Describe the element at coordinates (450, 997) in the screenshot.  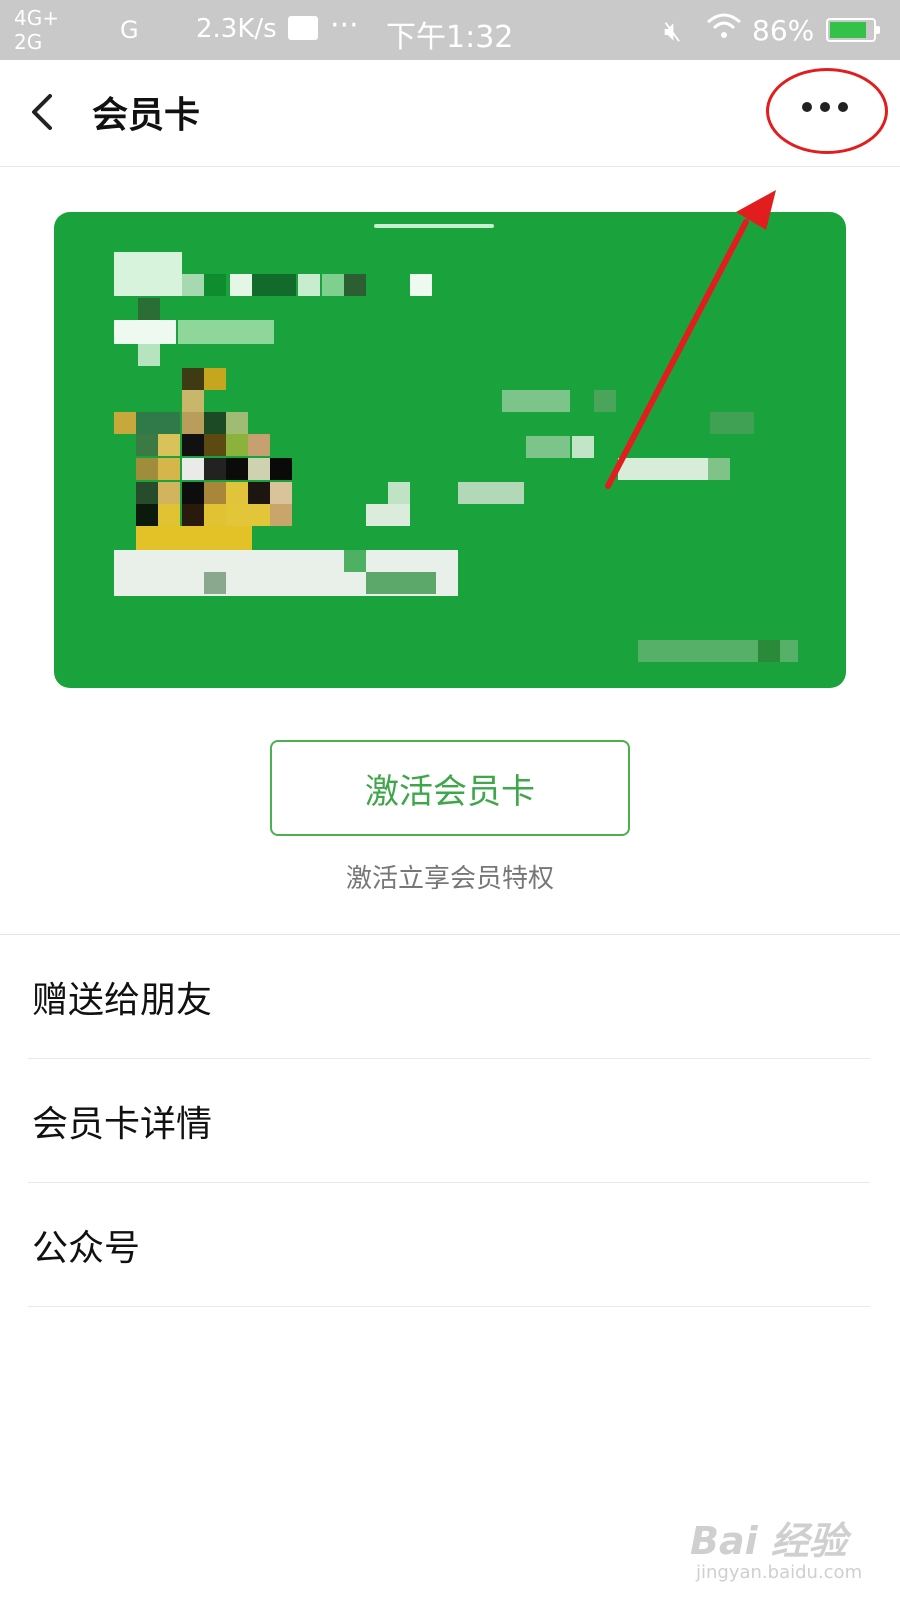
I see `menu-item-gift-to-friend: 赠送给朋友` at that location.